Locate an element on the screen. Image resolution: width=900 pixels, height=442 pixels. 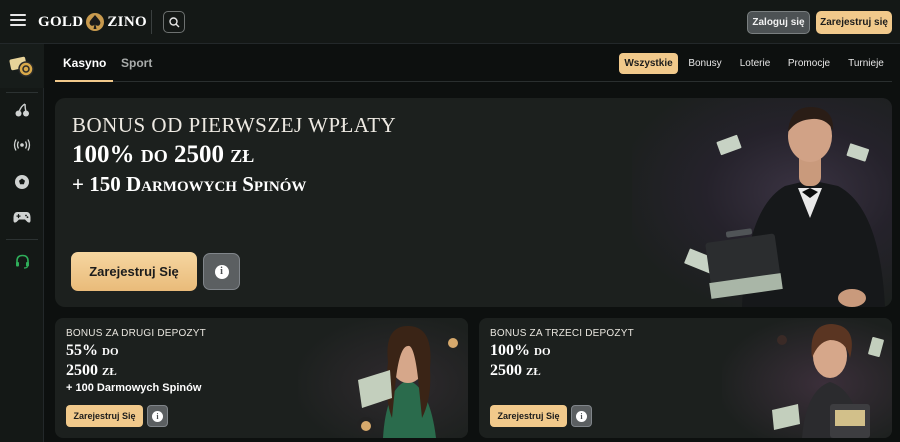
search-icon is located at coordinates (173, 21).